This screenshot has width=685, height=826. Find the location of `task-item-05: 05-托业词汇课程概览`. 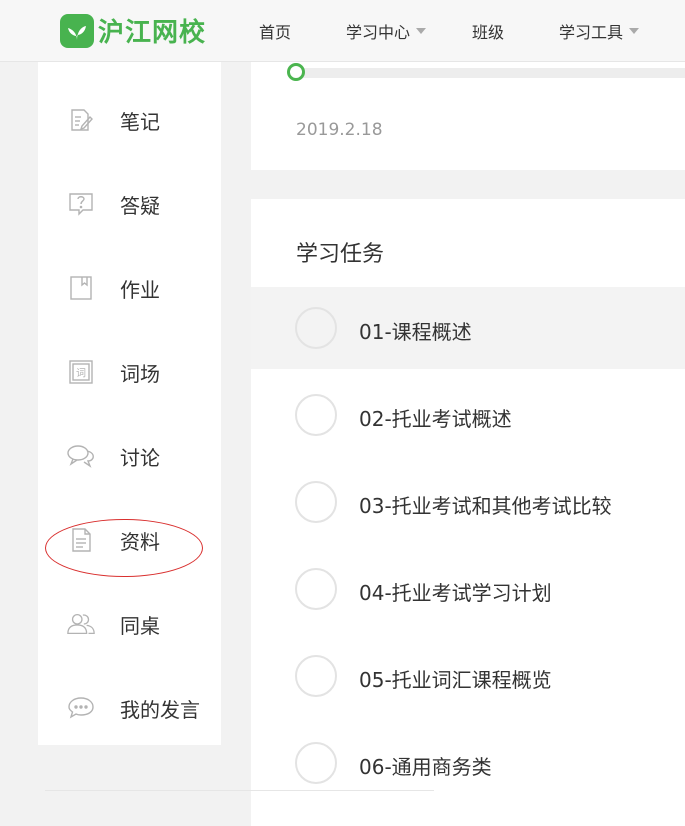

task-item-05: 05-托业词汇课程概览 is located at coordinates (468, 676).